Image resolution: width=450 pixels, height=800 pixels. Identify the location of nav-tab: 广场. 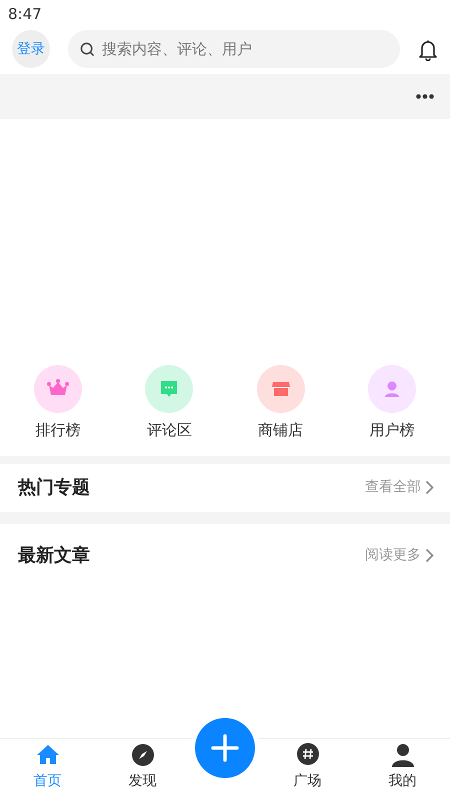
(307, 765).